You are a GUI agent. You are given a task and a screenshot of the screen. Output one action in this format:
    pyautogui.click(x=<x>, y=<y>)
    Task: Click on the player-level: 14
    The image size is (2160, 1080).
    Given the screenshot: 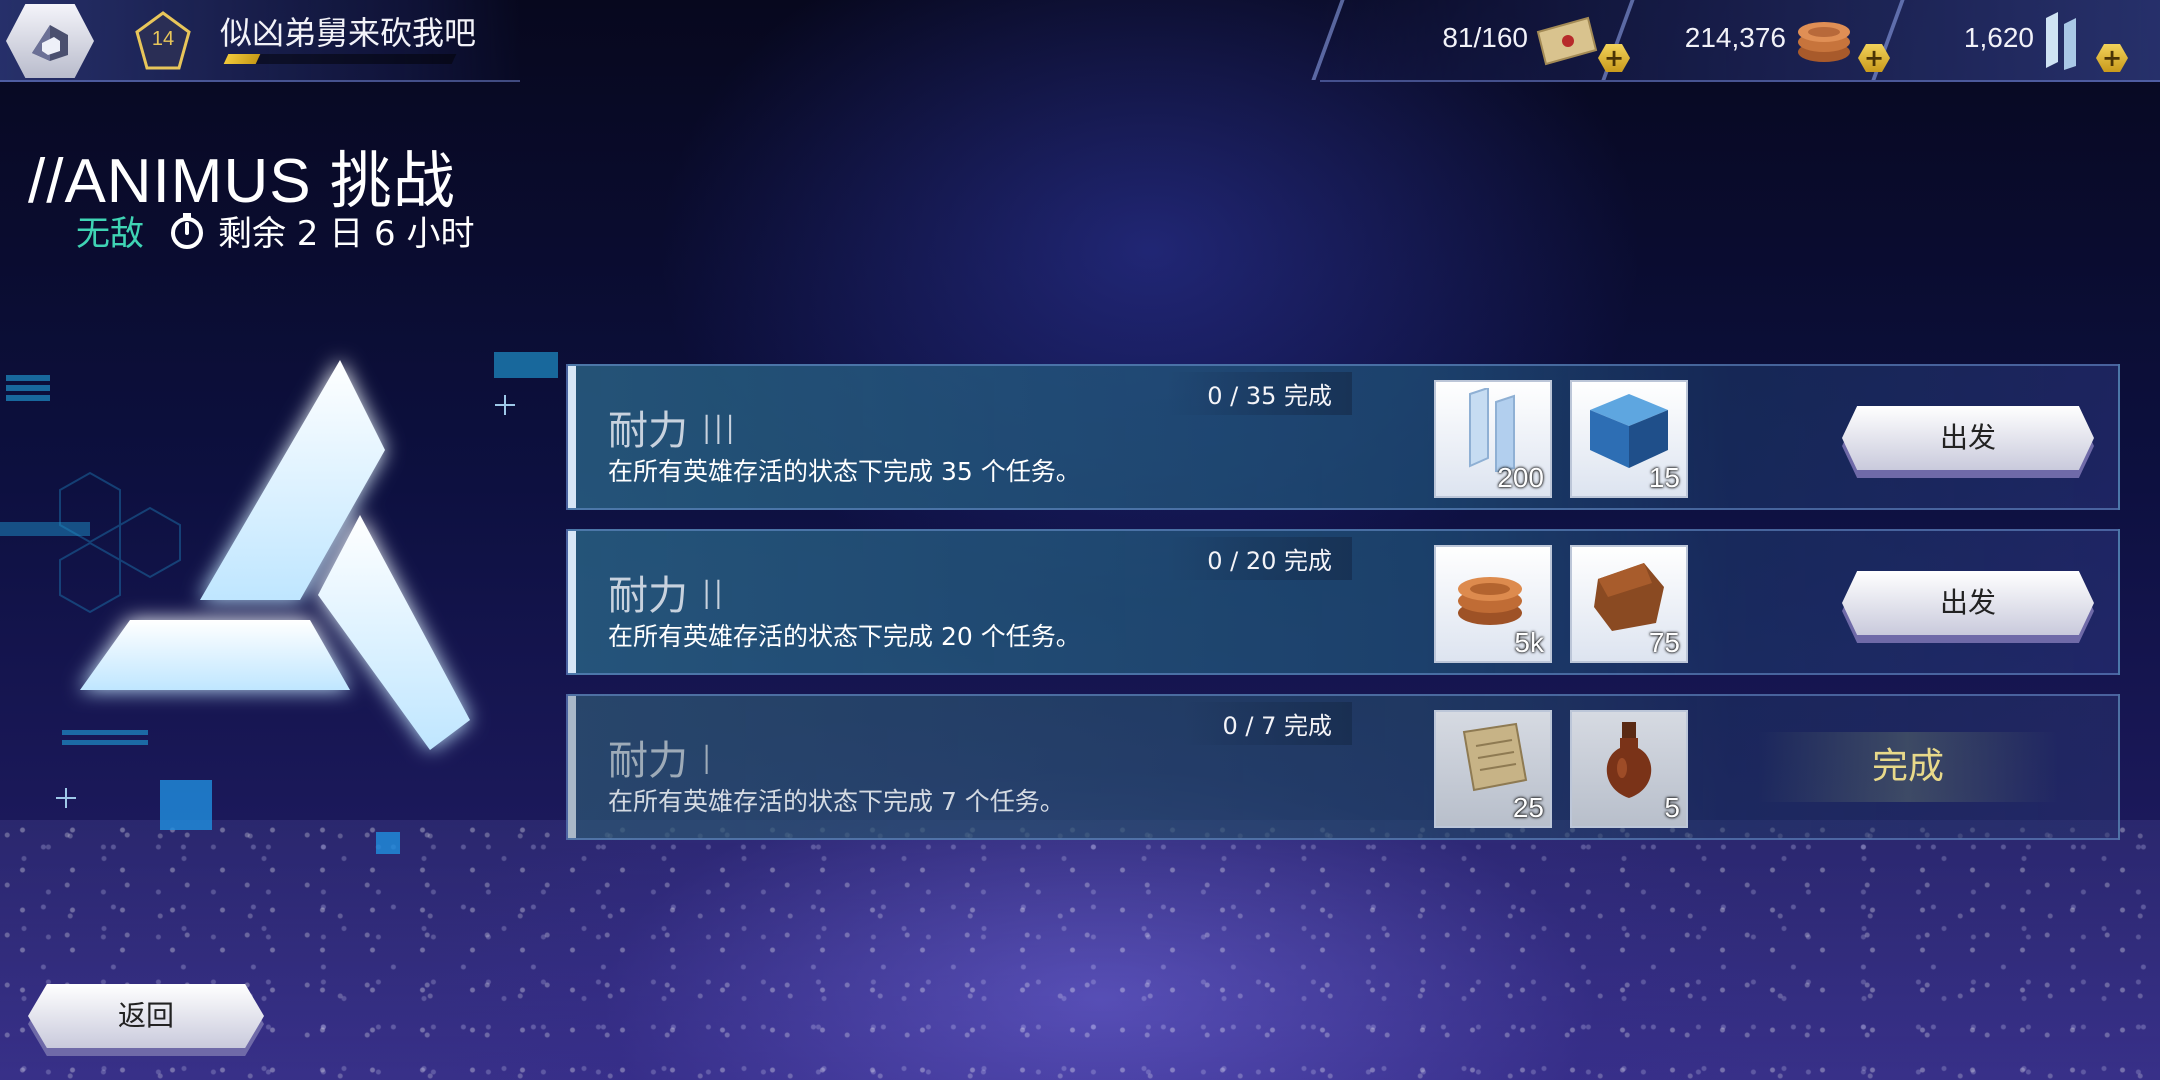 What is the action you would take?
    pyautogui.click(x=163, y=39)
    